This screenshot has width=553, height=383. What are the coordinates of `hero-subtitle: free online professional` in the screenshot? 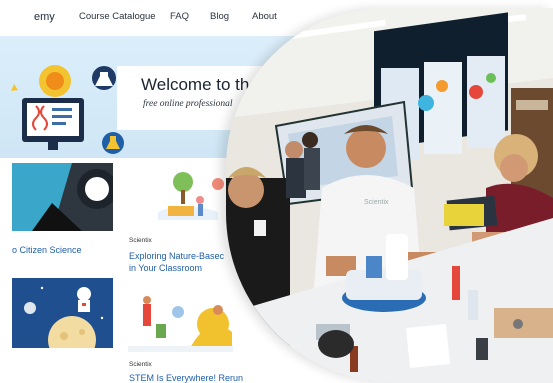 It's located at (188, 104).